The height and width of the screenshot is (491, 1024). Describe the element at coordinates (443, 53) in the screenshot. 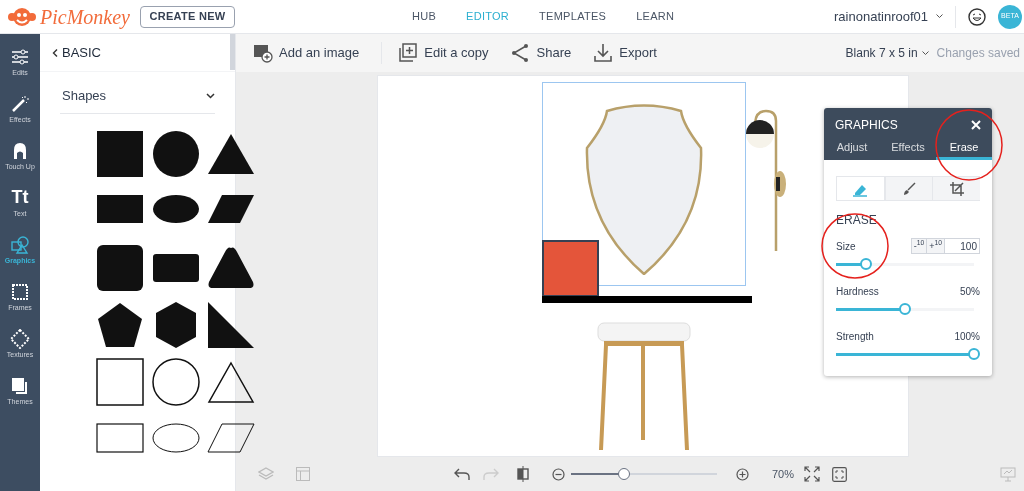

I see `toolbar-button: Edit a copy` at that location.